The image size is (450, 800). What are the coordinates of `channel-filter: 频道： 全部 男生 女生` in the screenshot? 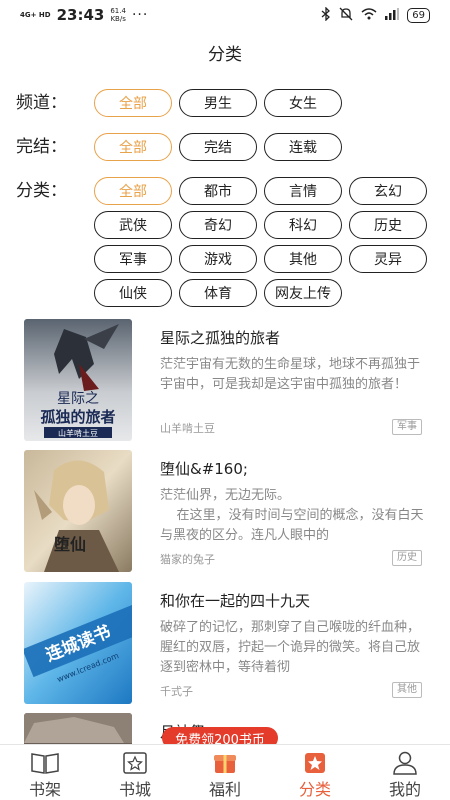 It's located at (225, 103).